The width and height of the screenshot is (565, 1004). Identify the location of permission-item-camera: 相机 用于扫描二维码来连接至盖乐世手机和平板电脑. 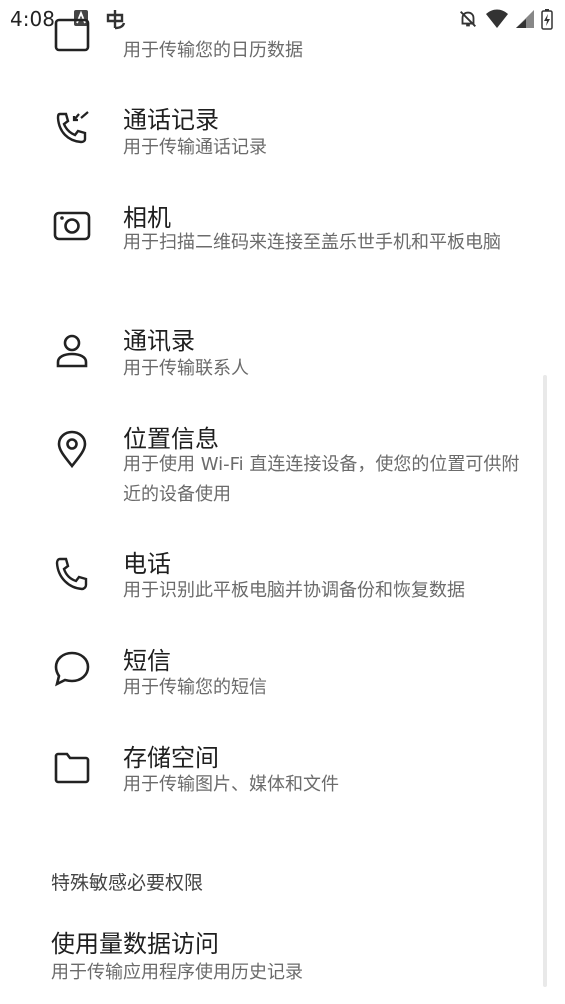
(270, 252).